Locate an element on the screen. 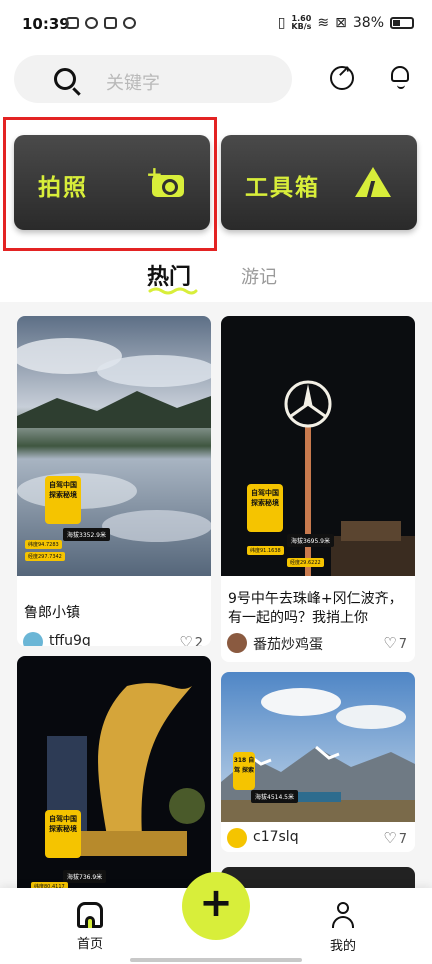  toolbox-button: 工具箱 is located at coordinates (319, 182).